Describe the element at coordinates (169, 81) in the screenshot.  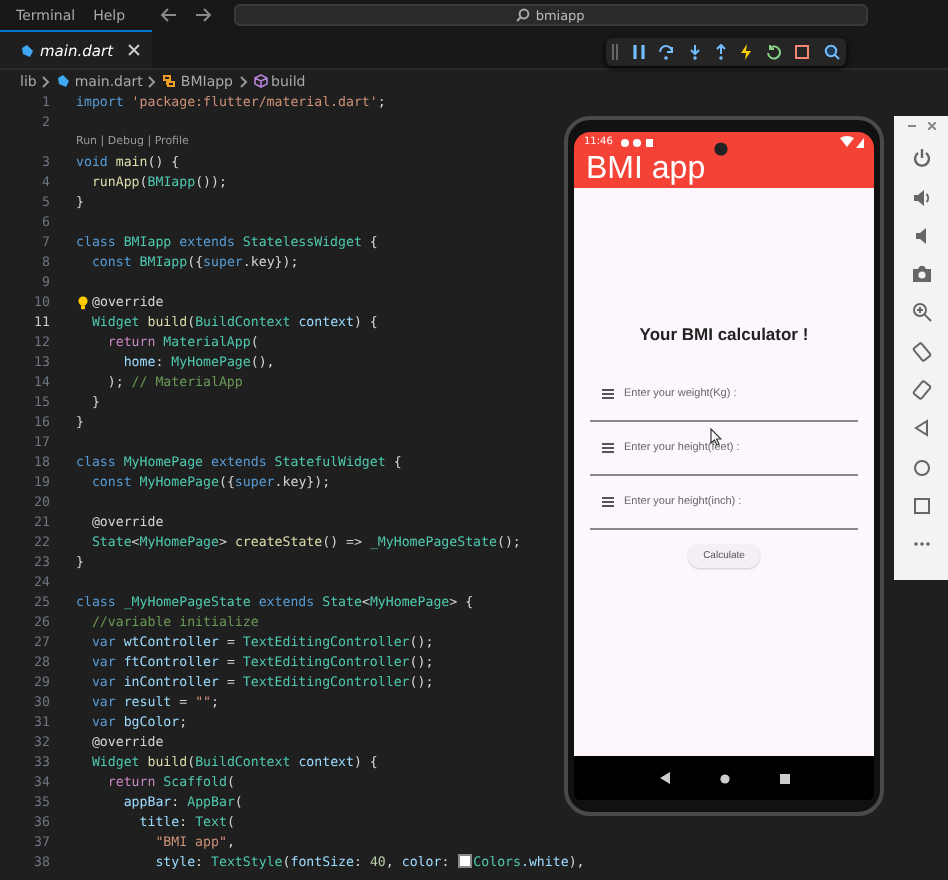
I see `class-icon` at that location.